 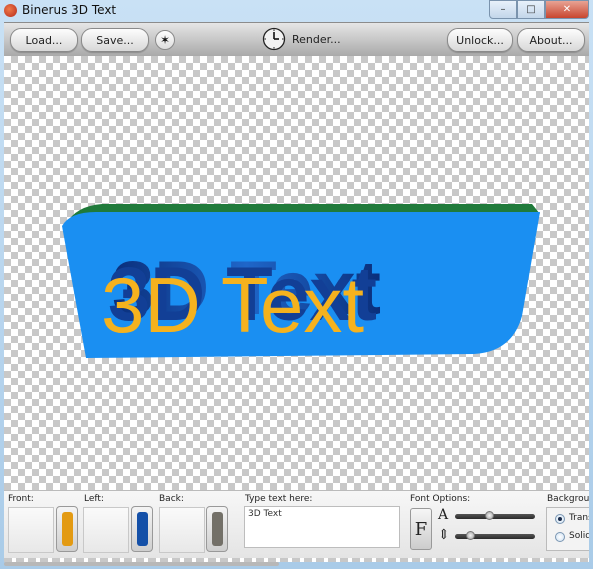 What do you see at coordinates (444, 535) in the screenshot?
I see `spacing-icon: ⇕` at bounding box center [444, 535].